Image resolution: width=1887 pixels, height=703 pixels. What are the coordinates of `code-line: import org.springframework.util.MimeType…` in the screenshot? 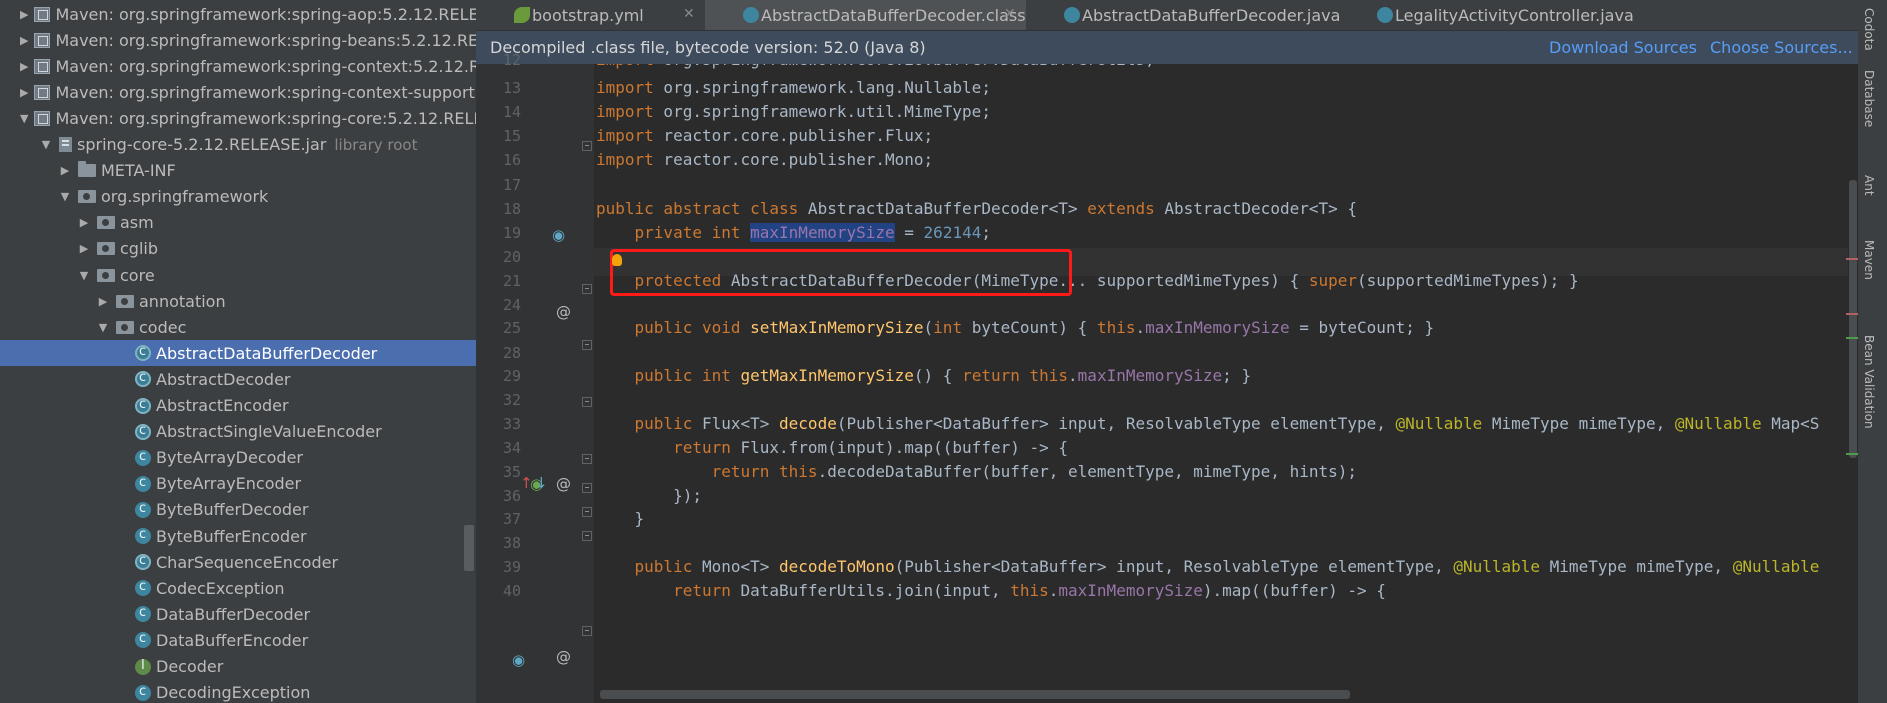 It's located at (793, 111).